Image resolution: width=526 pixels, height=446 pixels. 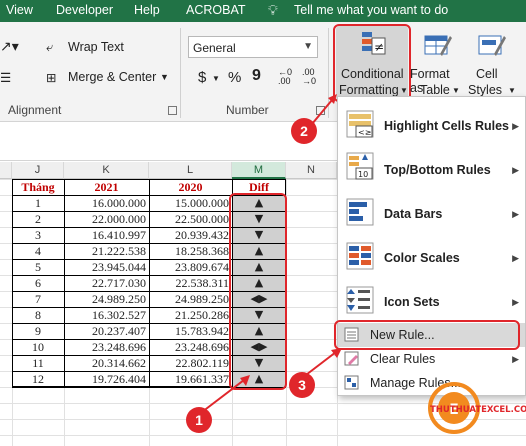 I want to click on svg-text: THUTHUATEXCEL.COM, so click(x=478, y=410).